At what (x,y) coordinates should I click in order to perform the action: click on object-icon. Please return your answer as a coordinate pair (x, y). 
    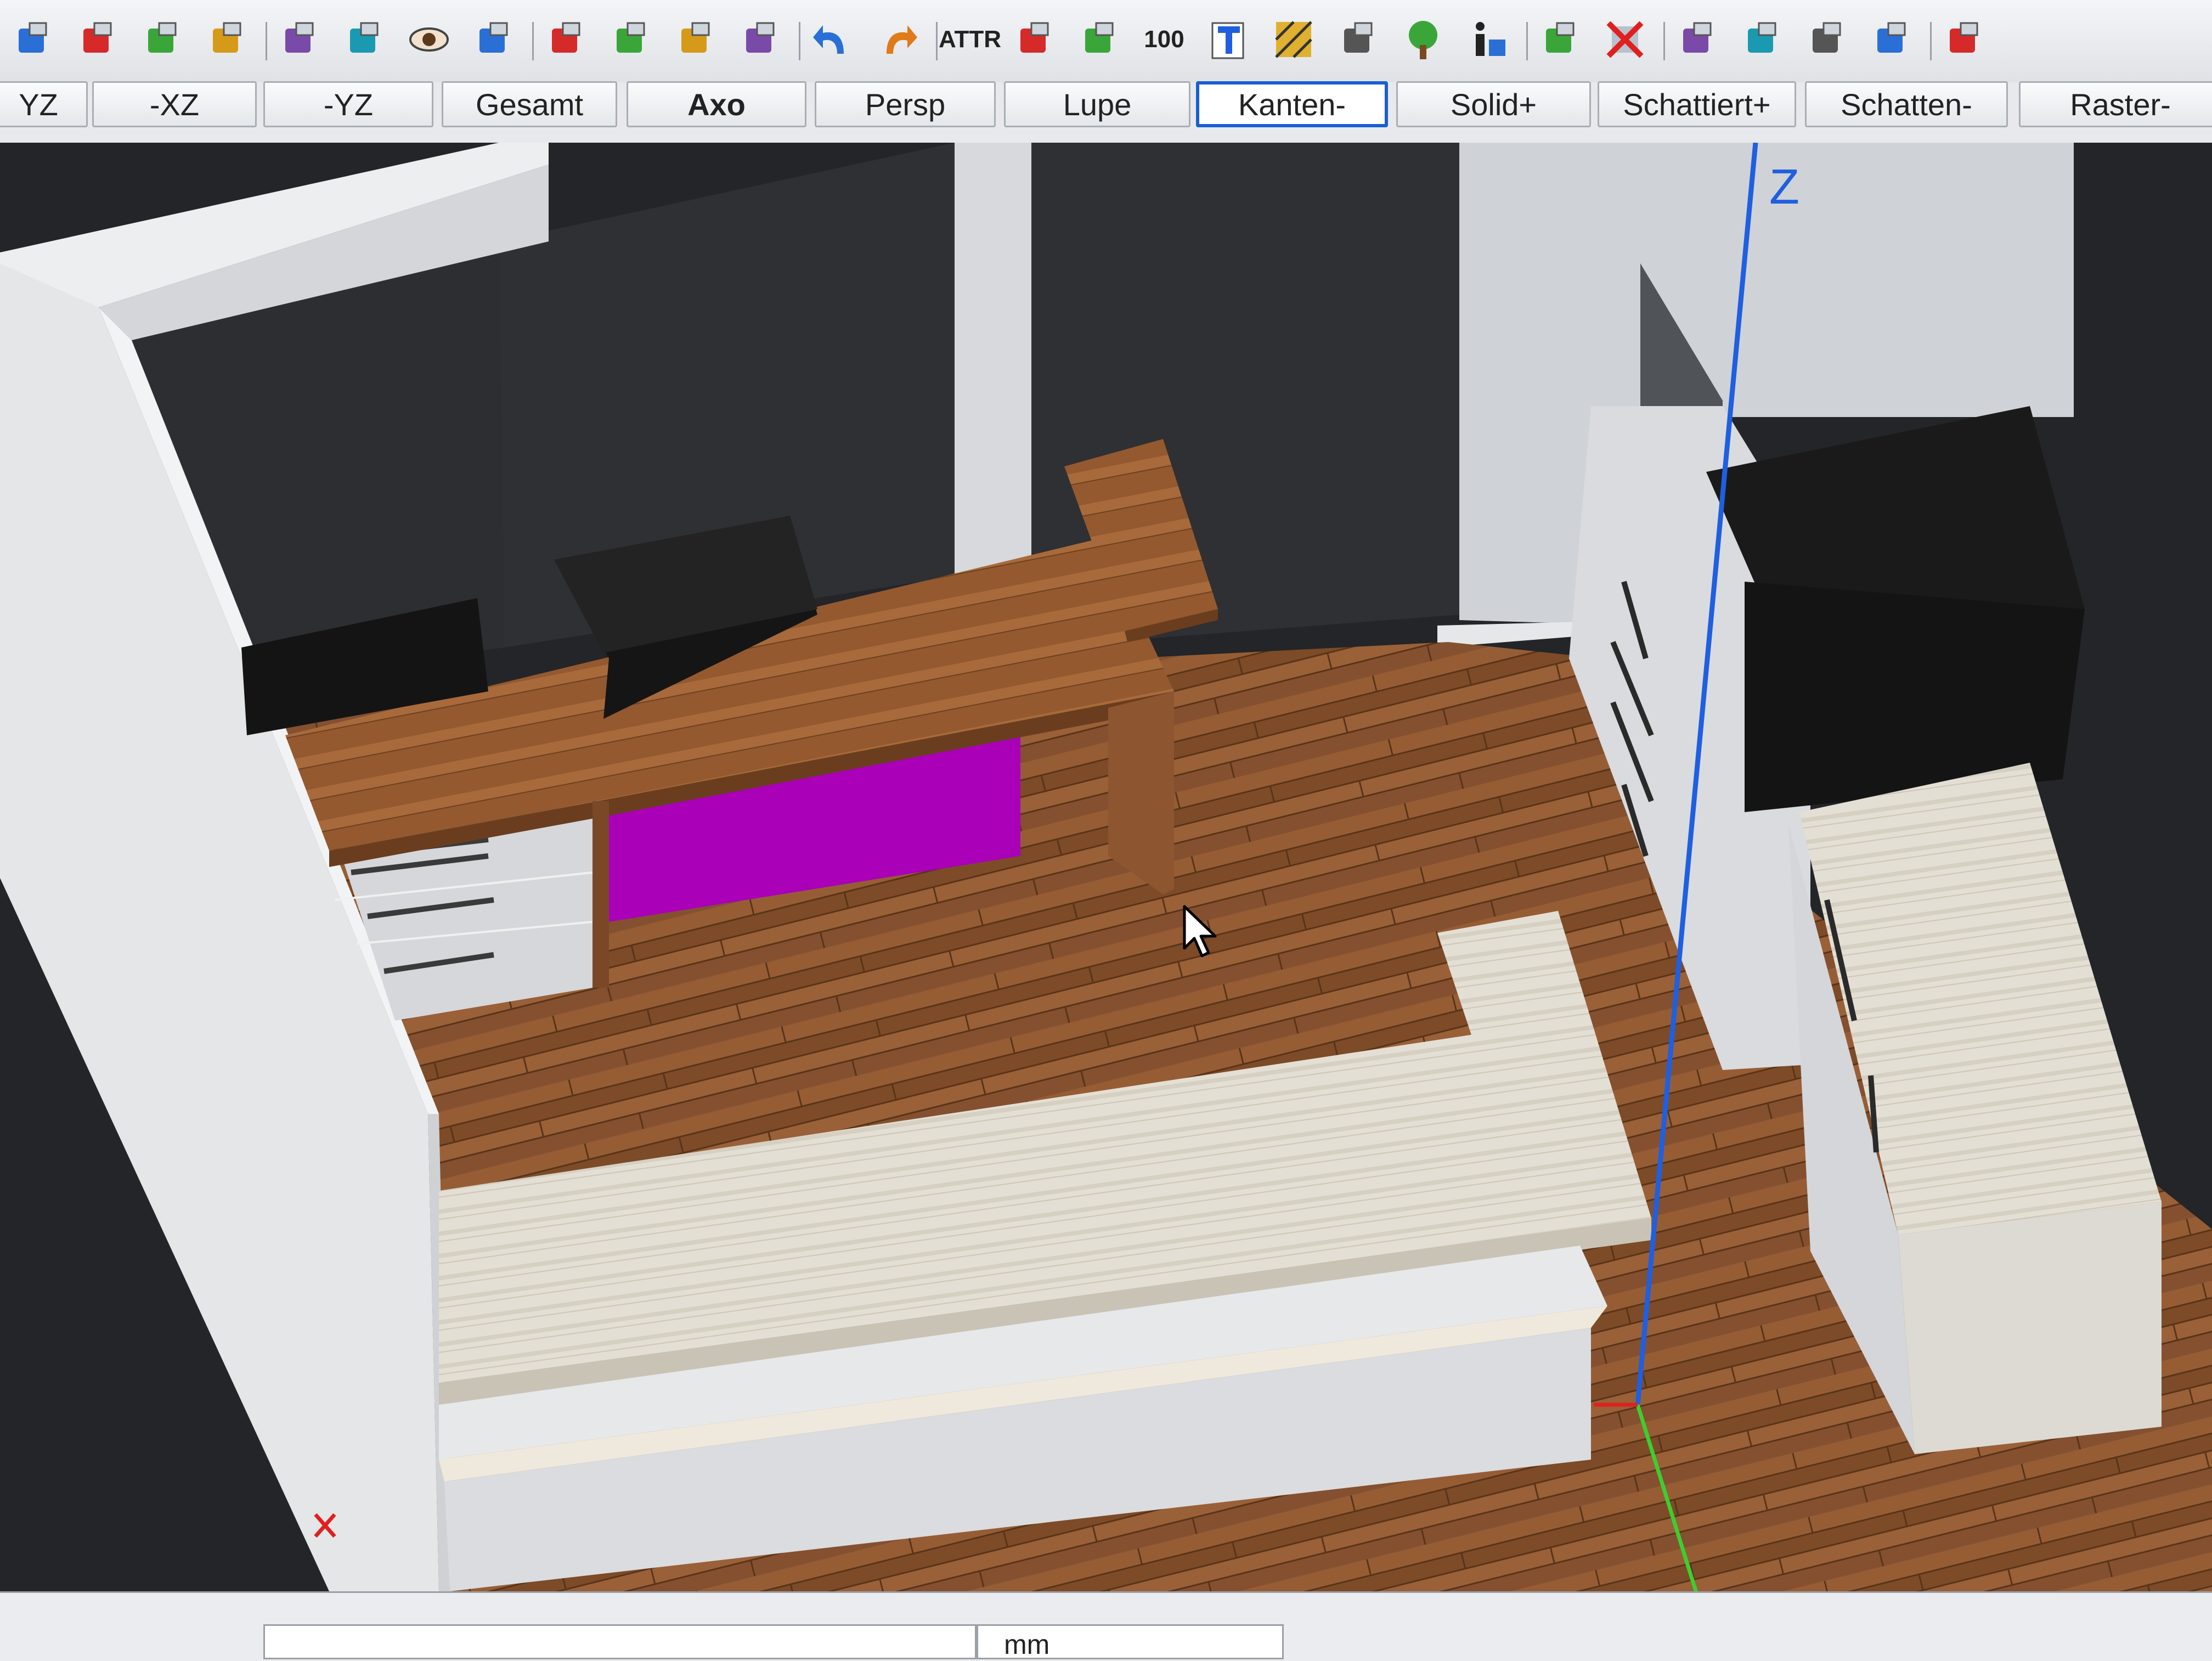
    Looking at the image, I should click on (1697, 40).